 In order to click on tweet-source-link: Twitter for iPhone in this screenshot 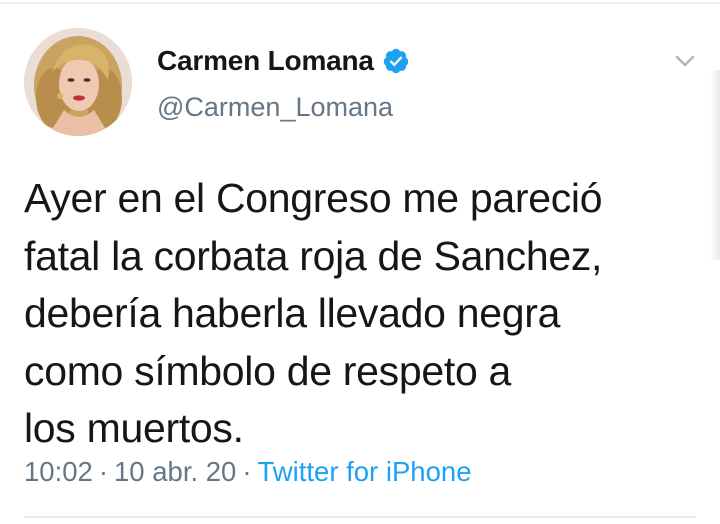, I will do `click(365, 472)`.